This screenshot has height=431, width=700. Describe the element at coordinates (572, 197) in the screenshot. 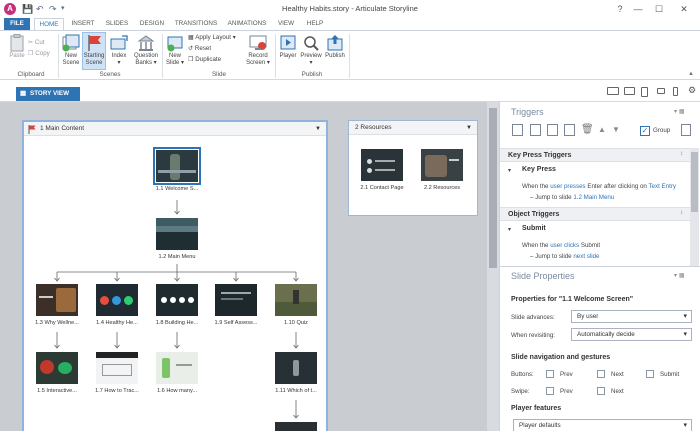

I see `trigger-action: – Jump to slide 1.2 Main Menu` at that location.